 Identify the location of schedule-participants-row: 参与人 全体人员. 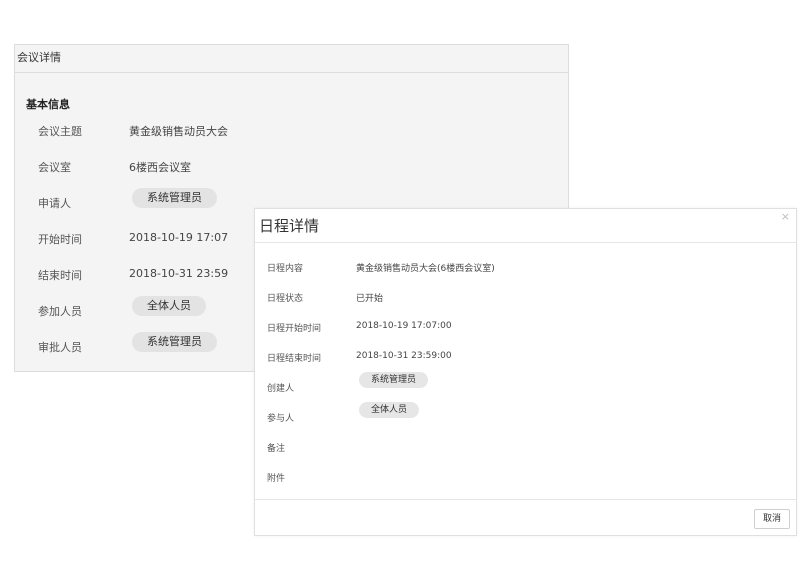
(525, 415).